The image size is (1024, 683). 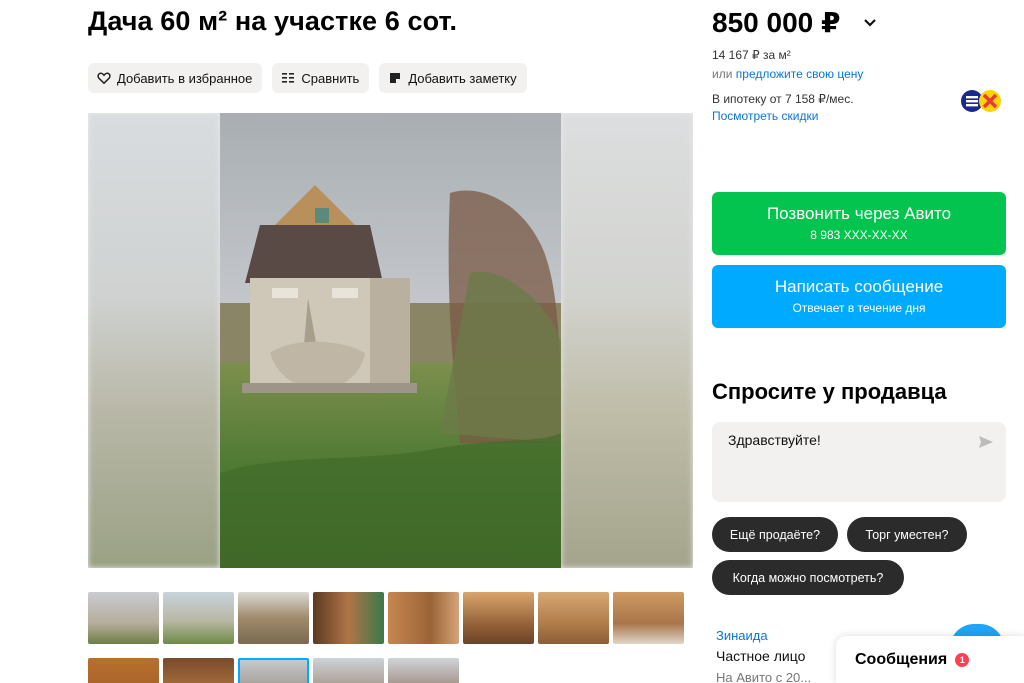 I want to click on compare-label: Сравнить, so click(x=330, y=78).